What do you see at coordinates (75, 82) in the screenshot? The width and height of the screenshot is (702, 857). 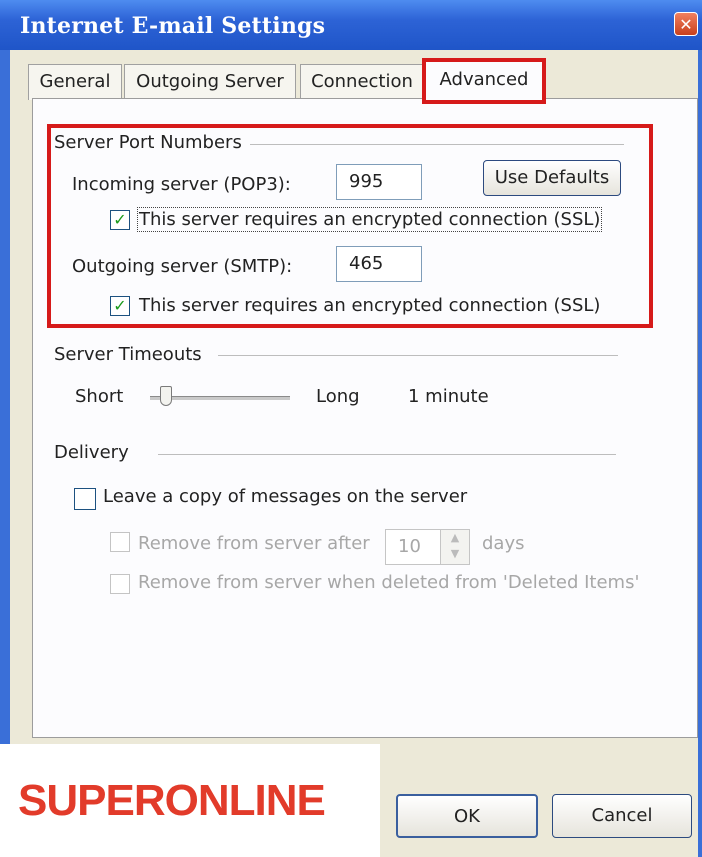 I see `tab-general: General` at bounding box center [75, 82].